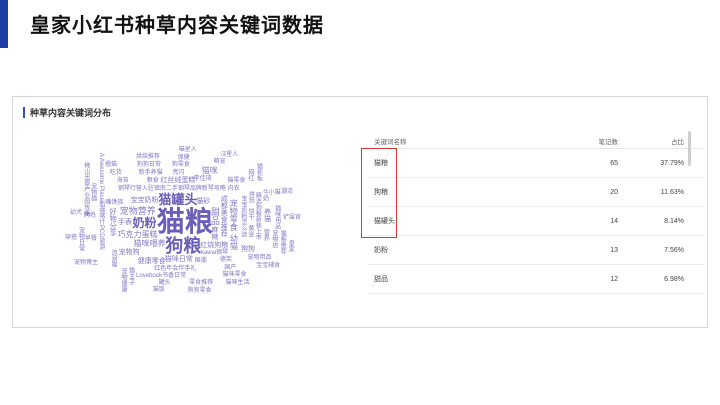 This screenshot has width=720, height=405. What do you see at coordinates (672, 163) in the screenshot?
I see `cell-share: 37.79%` at bounding box center [672, 163].